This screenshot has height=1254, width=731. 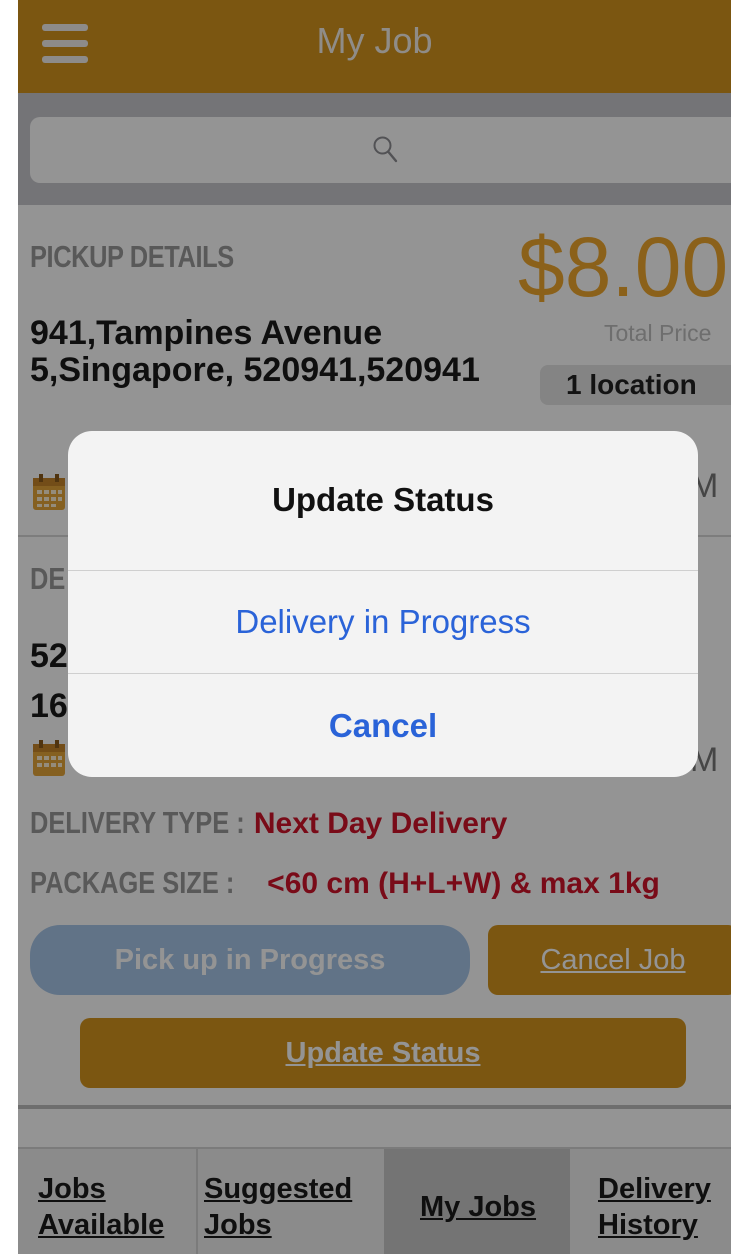 What do you see at coordinates (383, 725) in the screenshot?
I see `alert-cancel-button: Cancel` at bounding box center [383, 725].